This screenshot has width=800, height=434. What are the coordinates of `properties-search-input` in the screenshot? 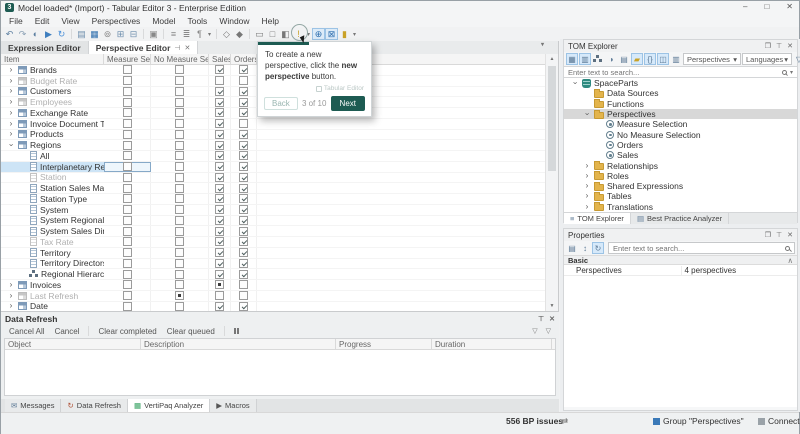 It's located at (697, 248).